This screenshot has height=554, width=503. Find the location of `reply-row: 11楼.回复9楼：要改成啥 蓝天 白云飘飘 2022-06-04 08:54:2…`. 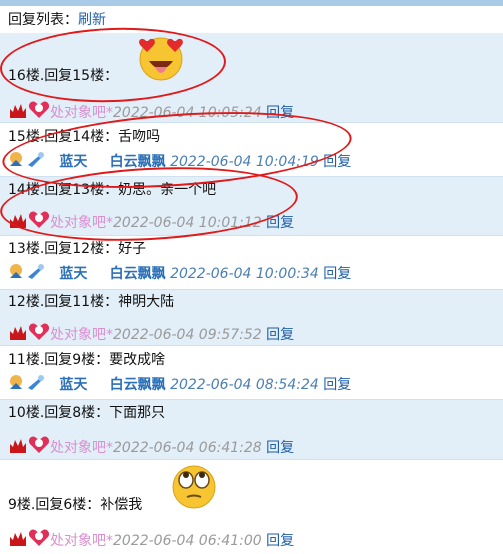

reply-row: 11楼.回复9楼：要改成啥 蓝天 白云飘飘 2022-06-04 08:54:2… is located at coordinates (251, 373).